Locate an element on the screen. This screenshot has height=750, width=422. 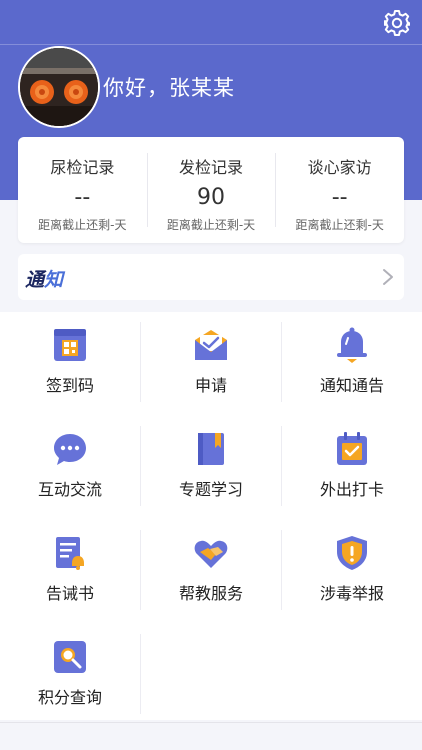
stat-urine-test: 尿检记录 -- 距离截止还剩-天 is located at coordinates (82, 190).